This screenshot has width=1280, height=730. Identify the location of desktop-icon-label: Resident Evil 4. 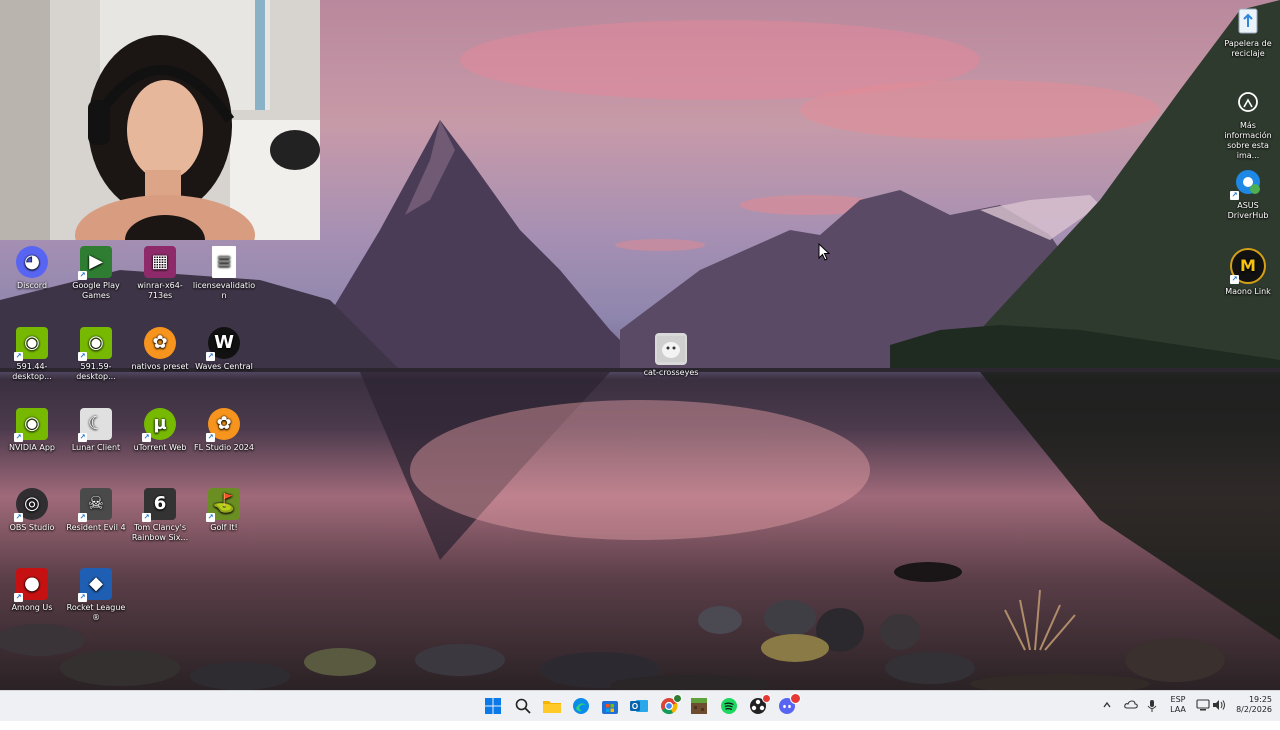
(96, 527).